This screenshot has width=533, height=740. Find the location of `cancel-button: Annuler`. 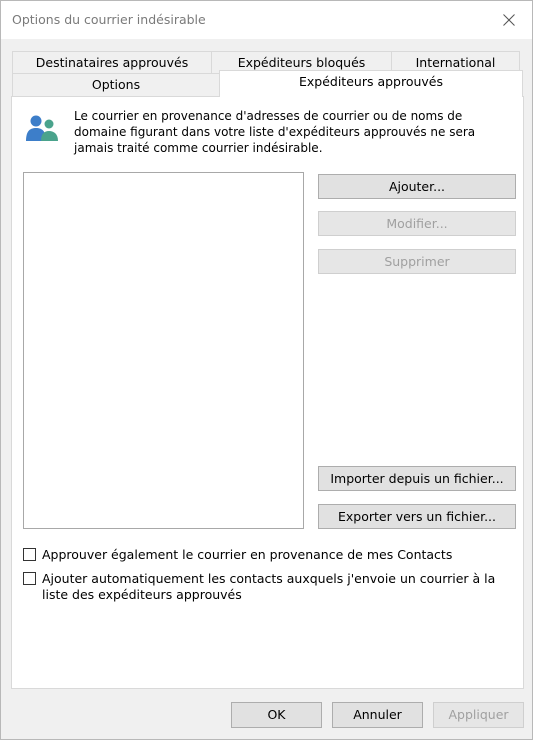

cancel-button: Annuler is located at coordinates (377, 715).